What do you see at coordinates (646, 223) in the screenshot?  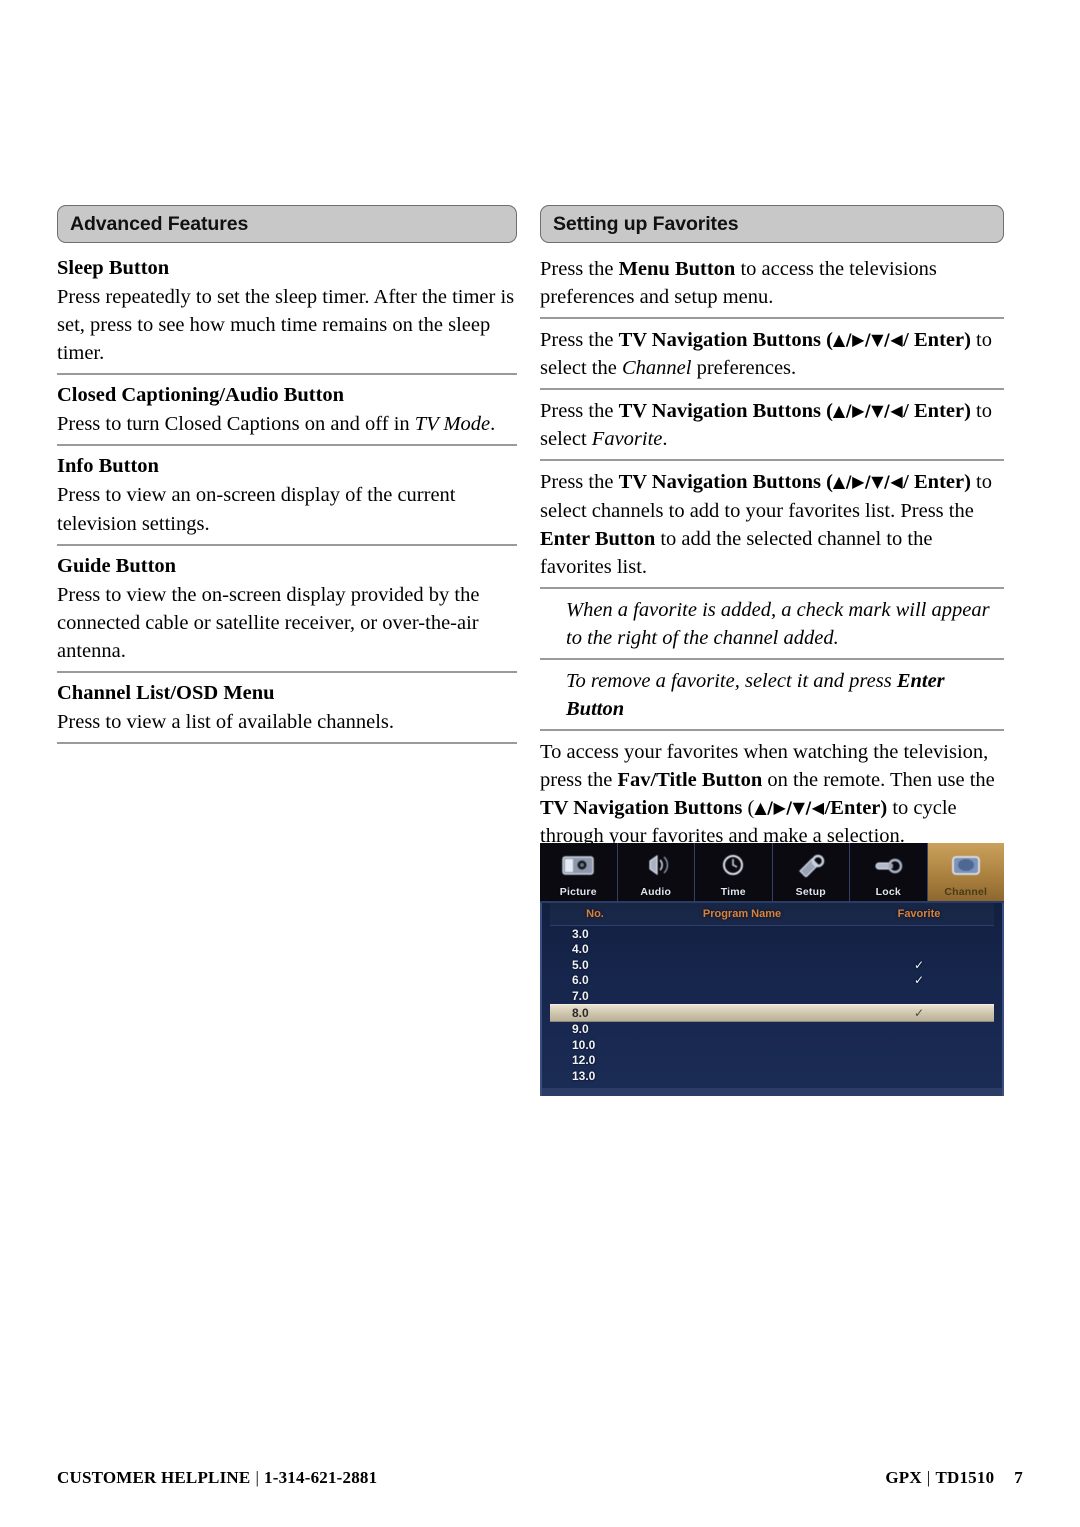 I see `section-header-label: Setting up Favorites` at bounding box center [646, 223].